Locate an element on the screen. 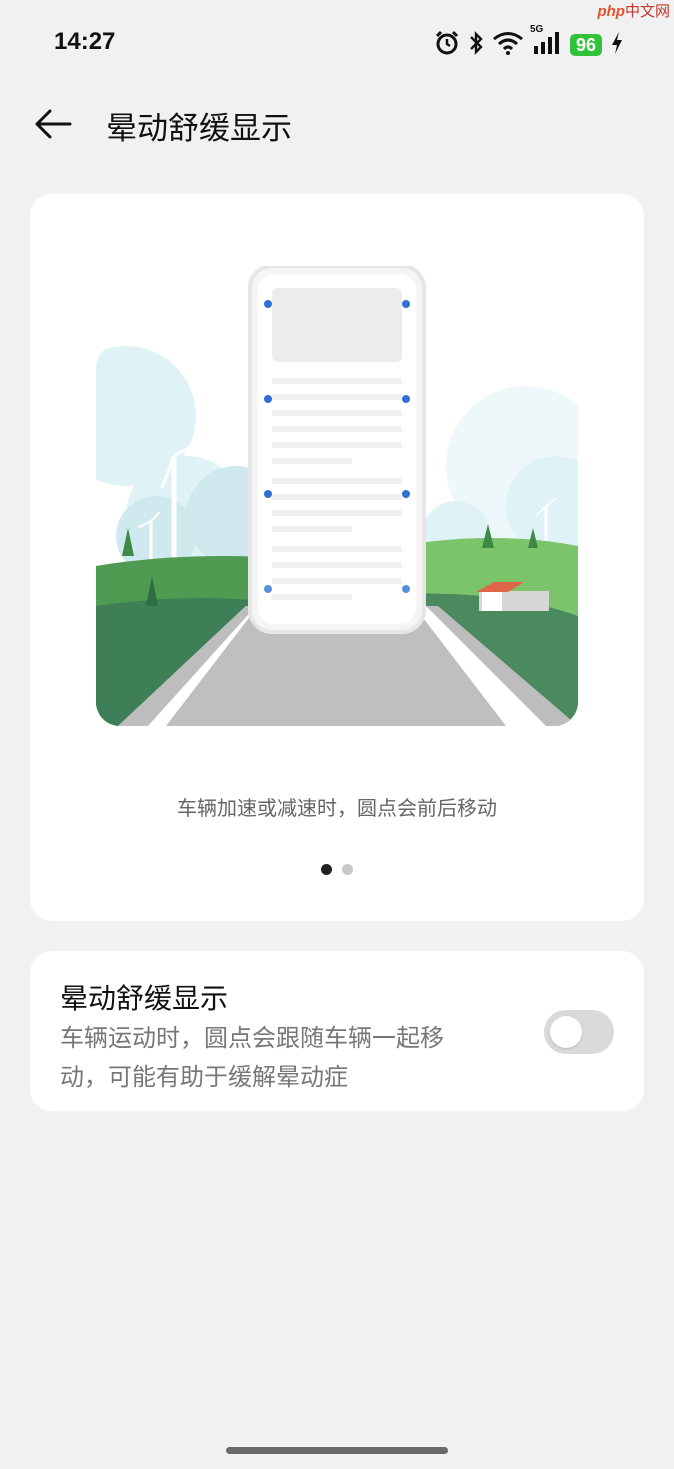 The height and width of the screenshot is (1469, 674). home-indicator is located at coordinates (337, 1450).